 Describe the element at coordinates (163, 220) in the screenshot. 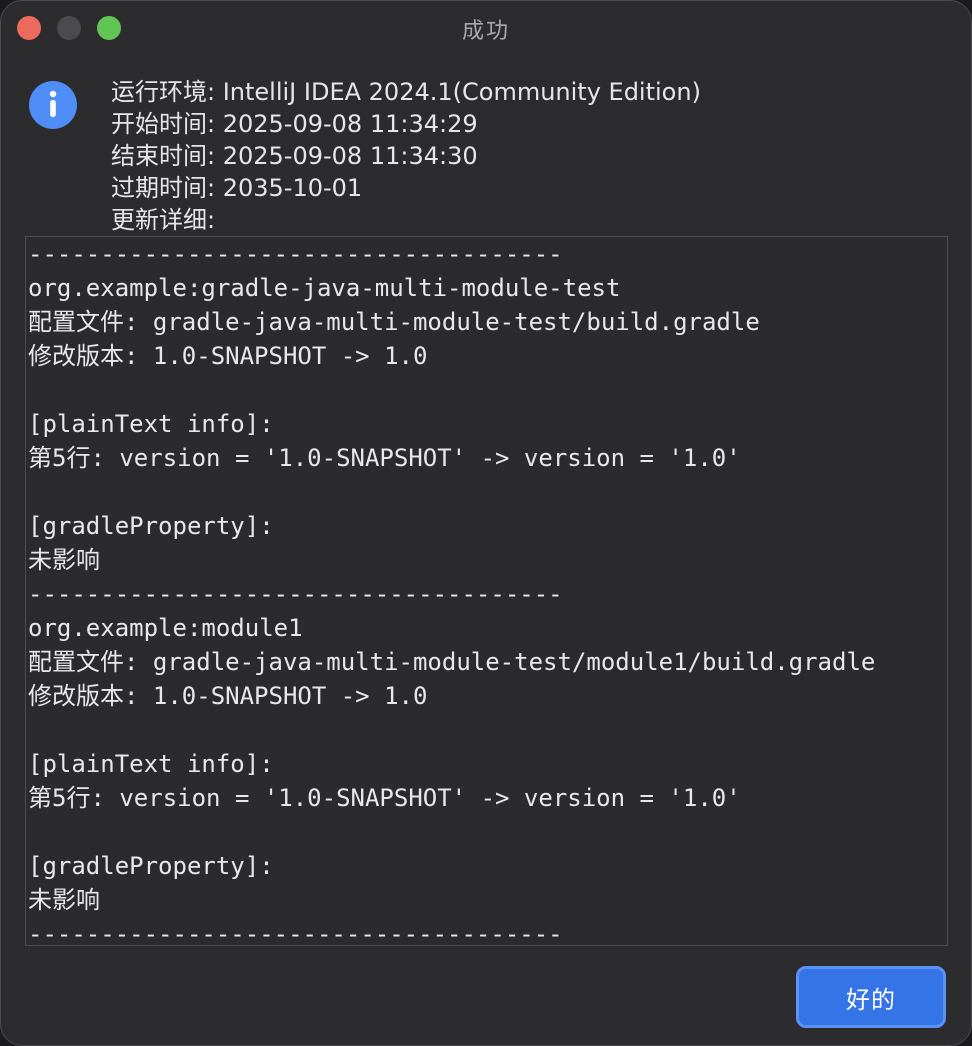

I see `update-details-label: 更新详细:` at that location.